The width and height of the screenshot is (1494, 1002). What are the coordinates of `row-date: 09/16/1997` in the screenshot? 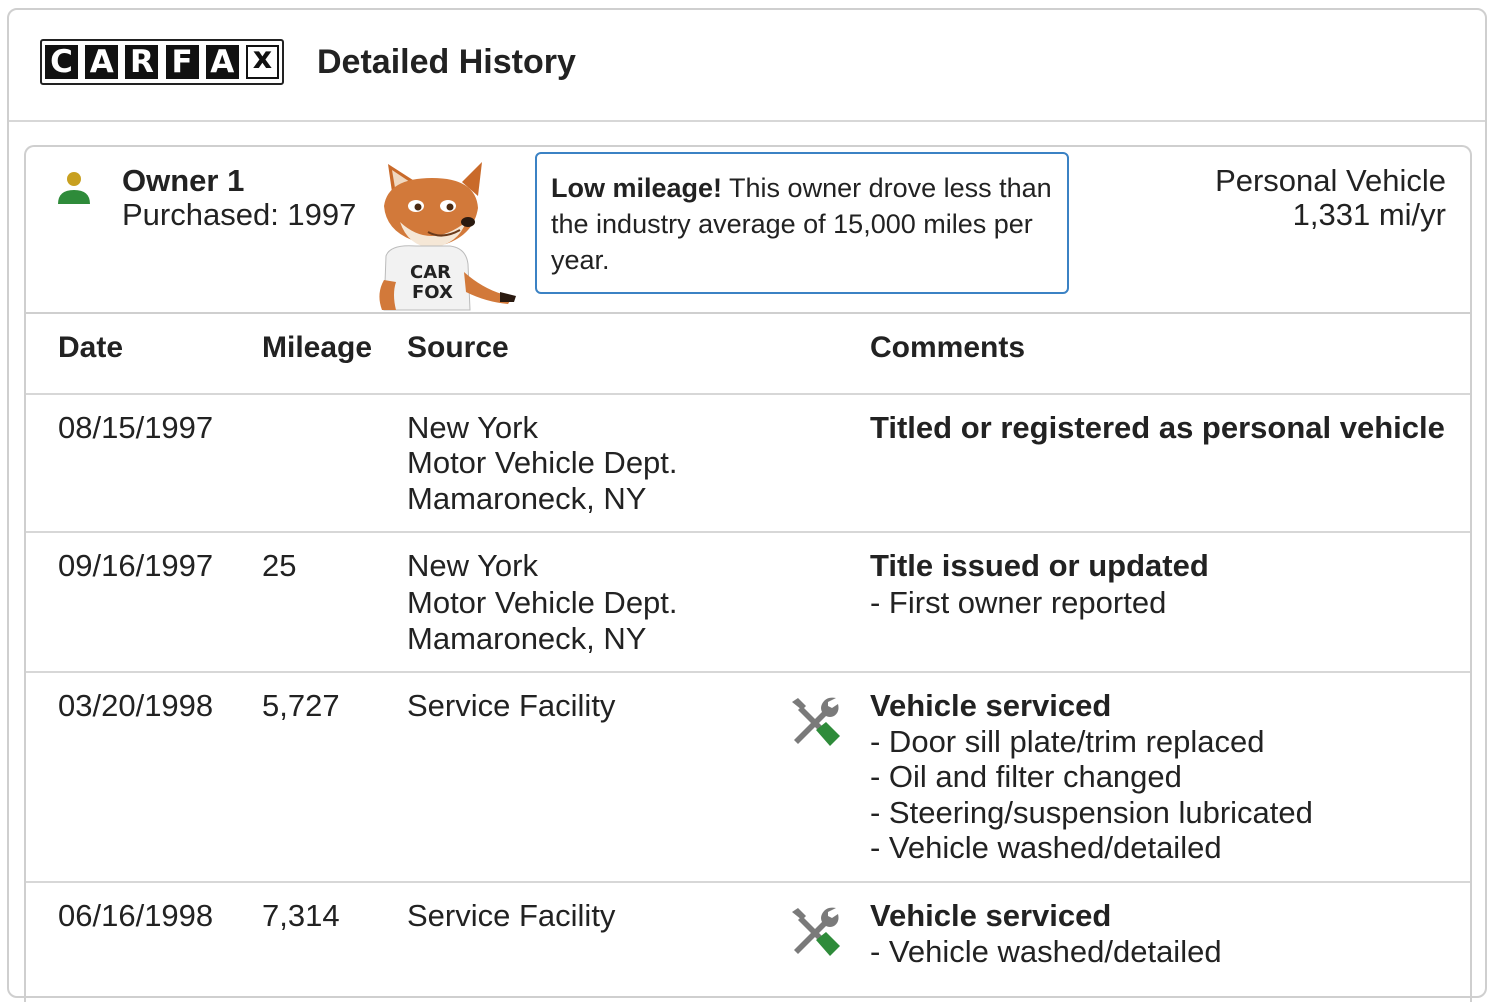 It's located at (136, 565).